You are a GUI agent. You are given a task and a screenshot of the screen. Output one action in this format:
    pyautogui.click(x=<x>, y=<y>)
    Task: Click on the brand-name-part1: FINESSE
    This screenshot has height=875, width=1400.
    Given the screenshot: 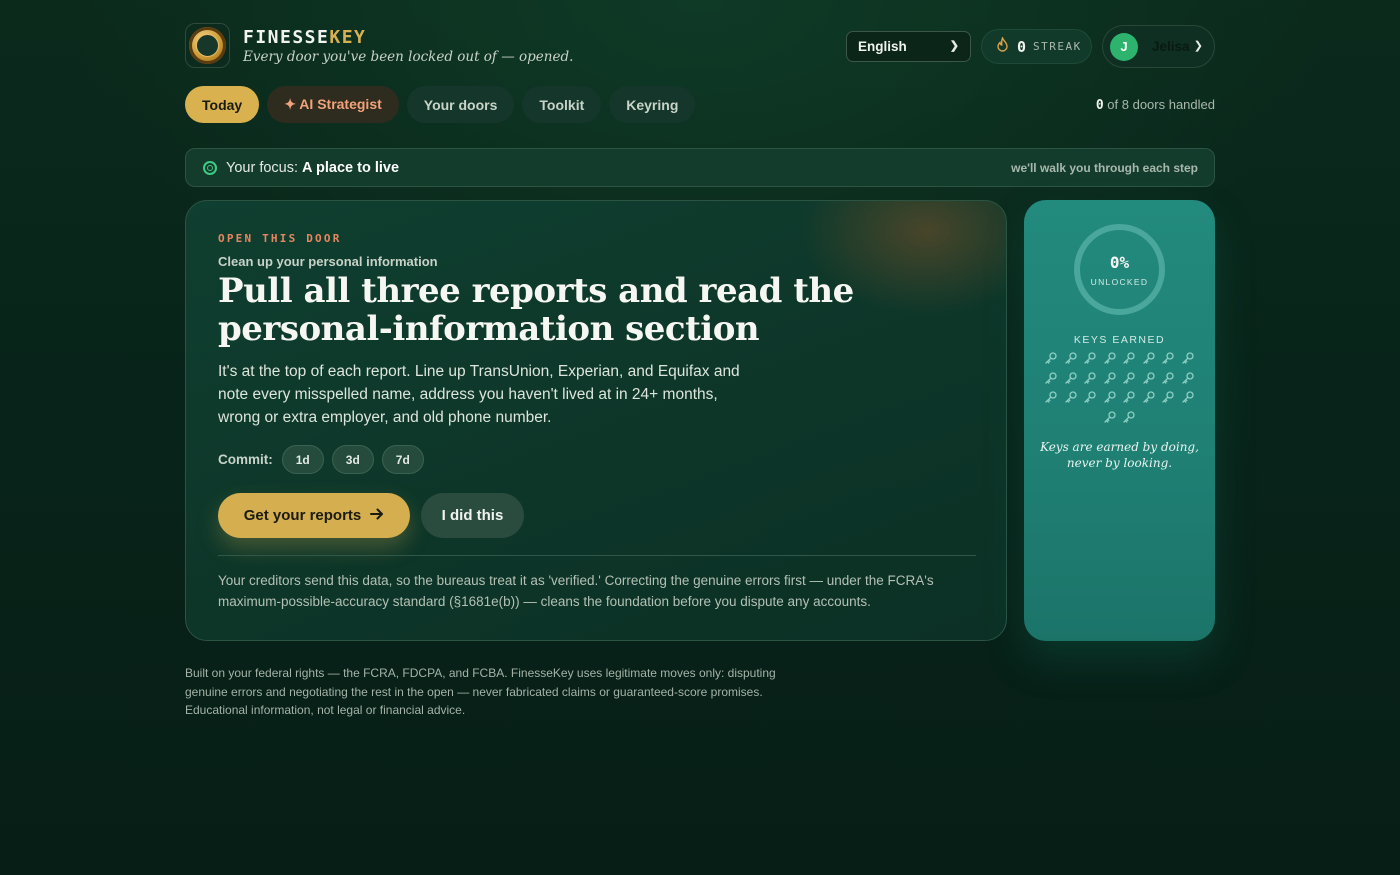 What is the action you would take?
    pyautogui.click(x=286, y=37)
    